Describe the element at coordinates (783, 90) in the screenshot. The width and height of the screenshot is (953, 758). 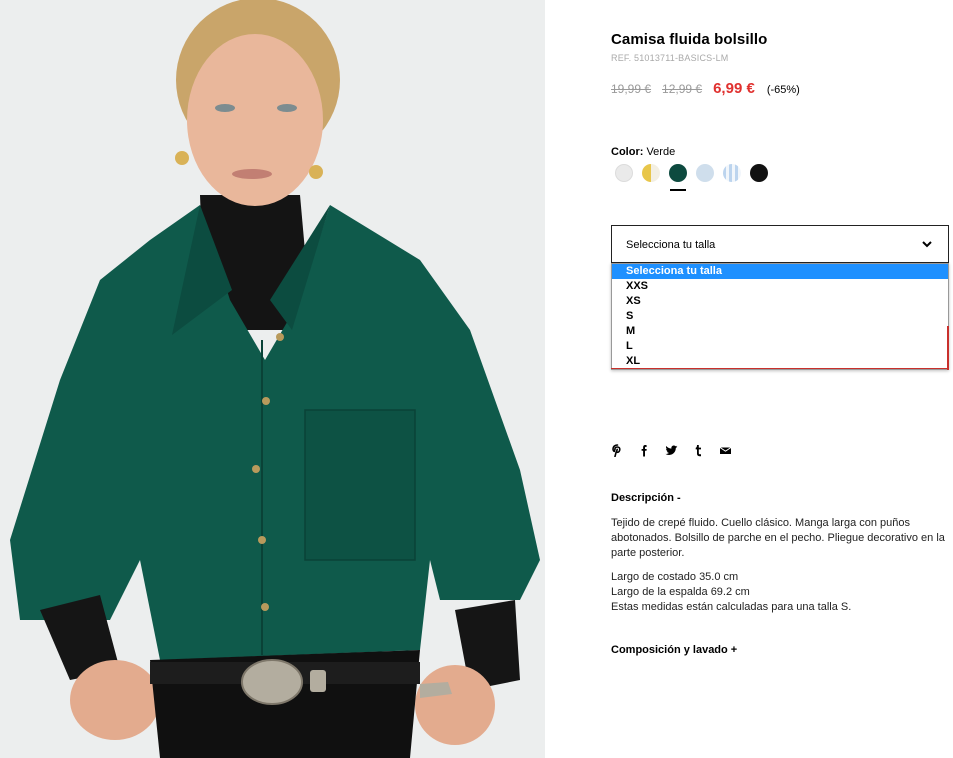
I see `discount-badge: (-65%)` at that location.